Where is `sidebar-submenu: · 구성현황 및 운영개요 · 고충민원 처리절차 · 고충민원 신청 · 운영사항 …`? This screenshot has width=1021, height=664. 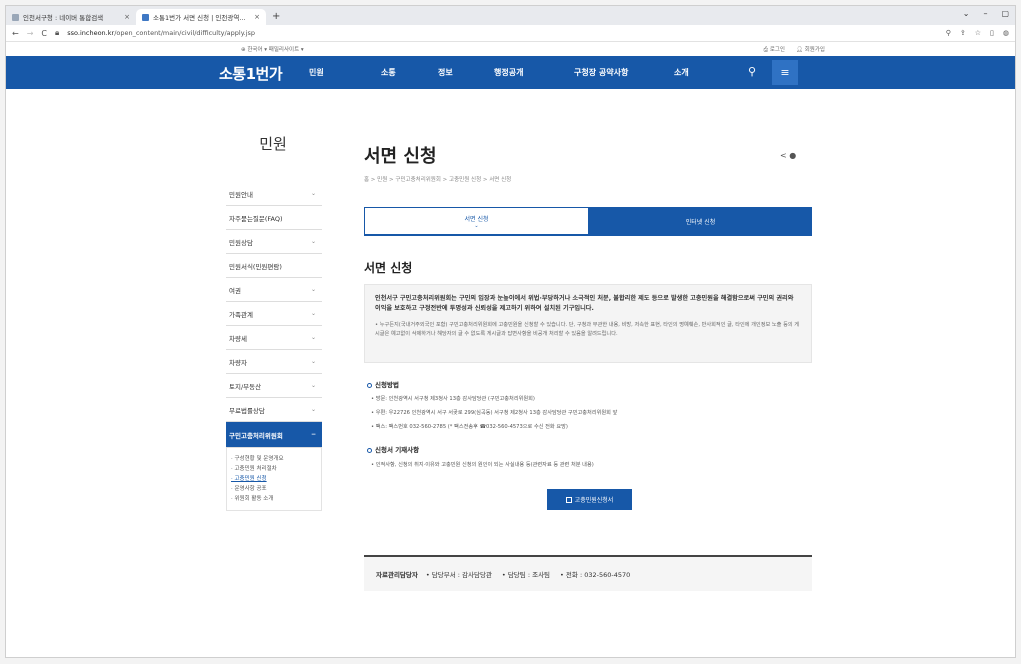
sidebar-submenu: · 구성현황 및 운영개요 · 고충민원 처리절차 · 고충민원 신청 · 운영사항 … is located at coordinates (274, 479).